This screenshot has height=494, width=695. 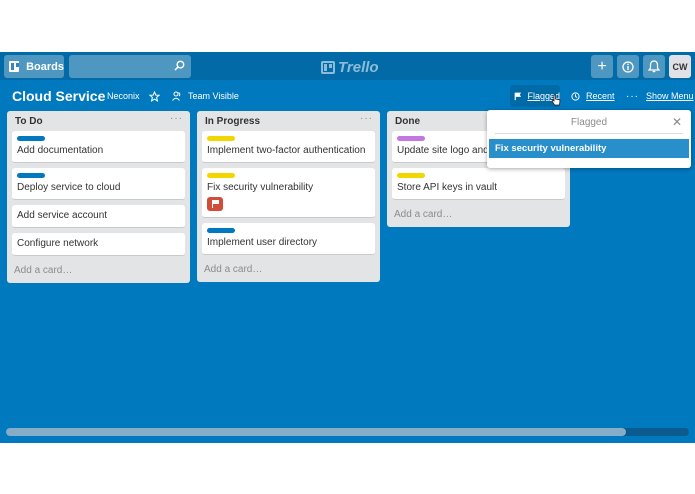 I want to click on card-title: Implement two-factor authentication, so click(x=286, y=150).